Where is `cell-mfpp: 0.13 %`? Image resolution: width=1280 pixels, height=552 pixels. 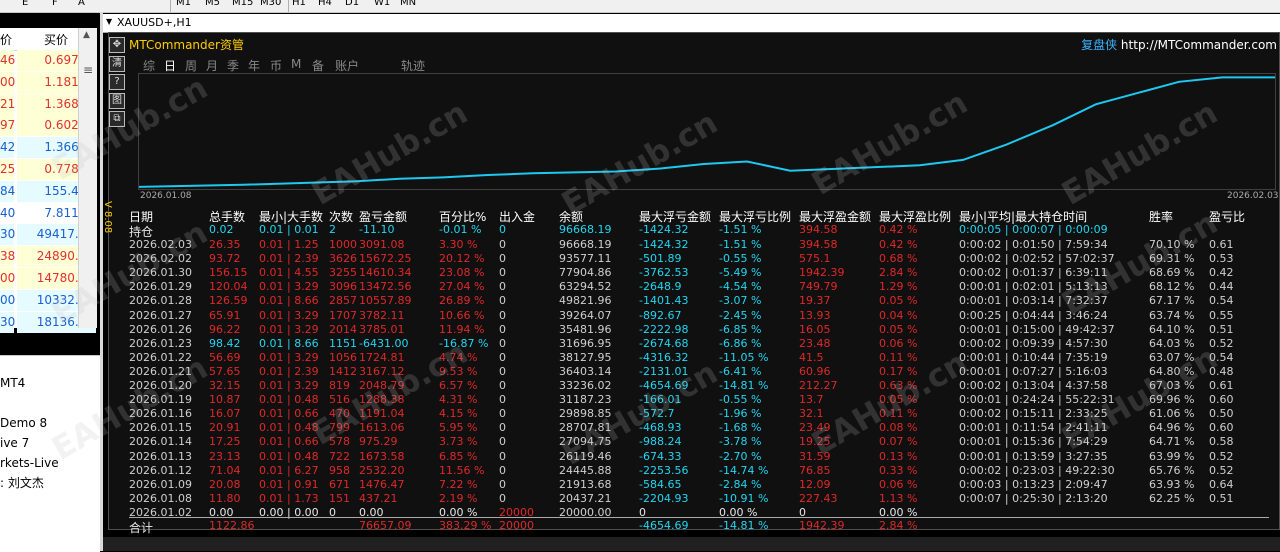 cell-mfpp: 0.13 % is located at coordinates (898, 456).